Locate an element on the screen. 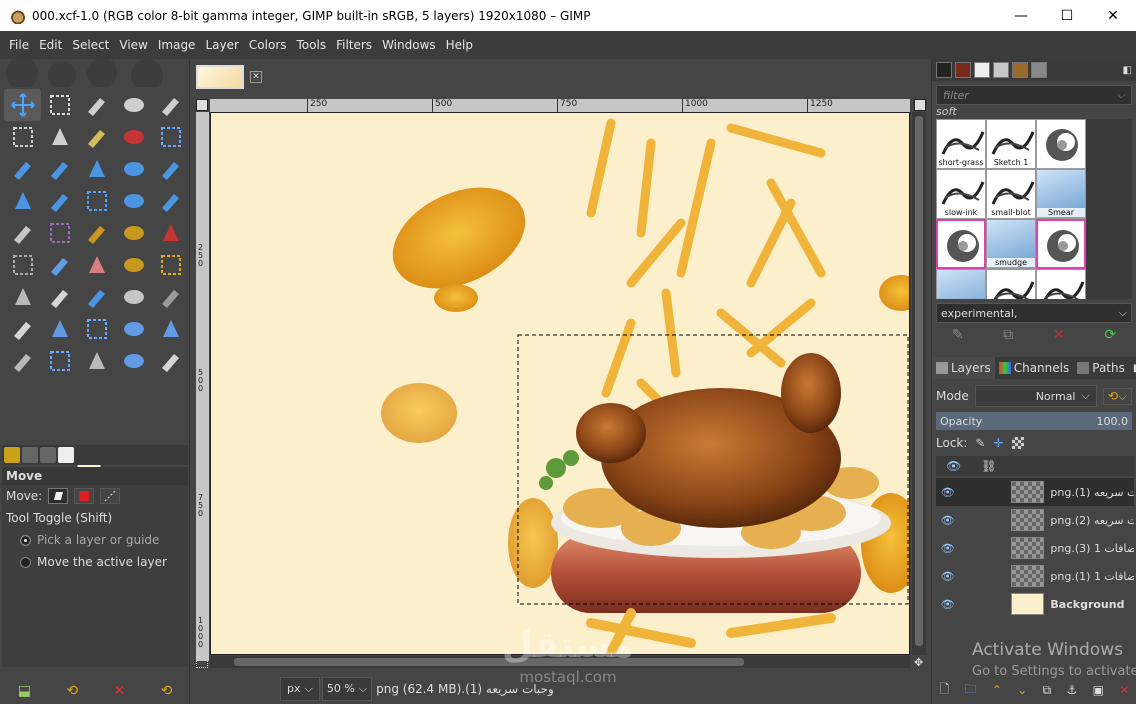  ellipse-select-tool is located at coordinates (133, 105).